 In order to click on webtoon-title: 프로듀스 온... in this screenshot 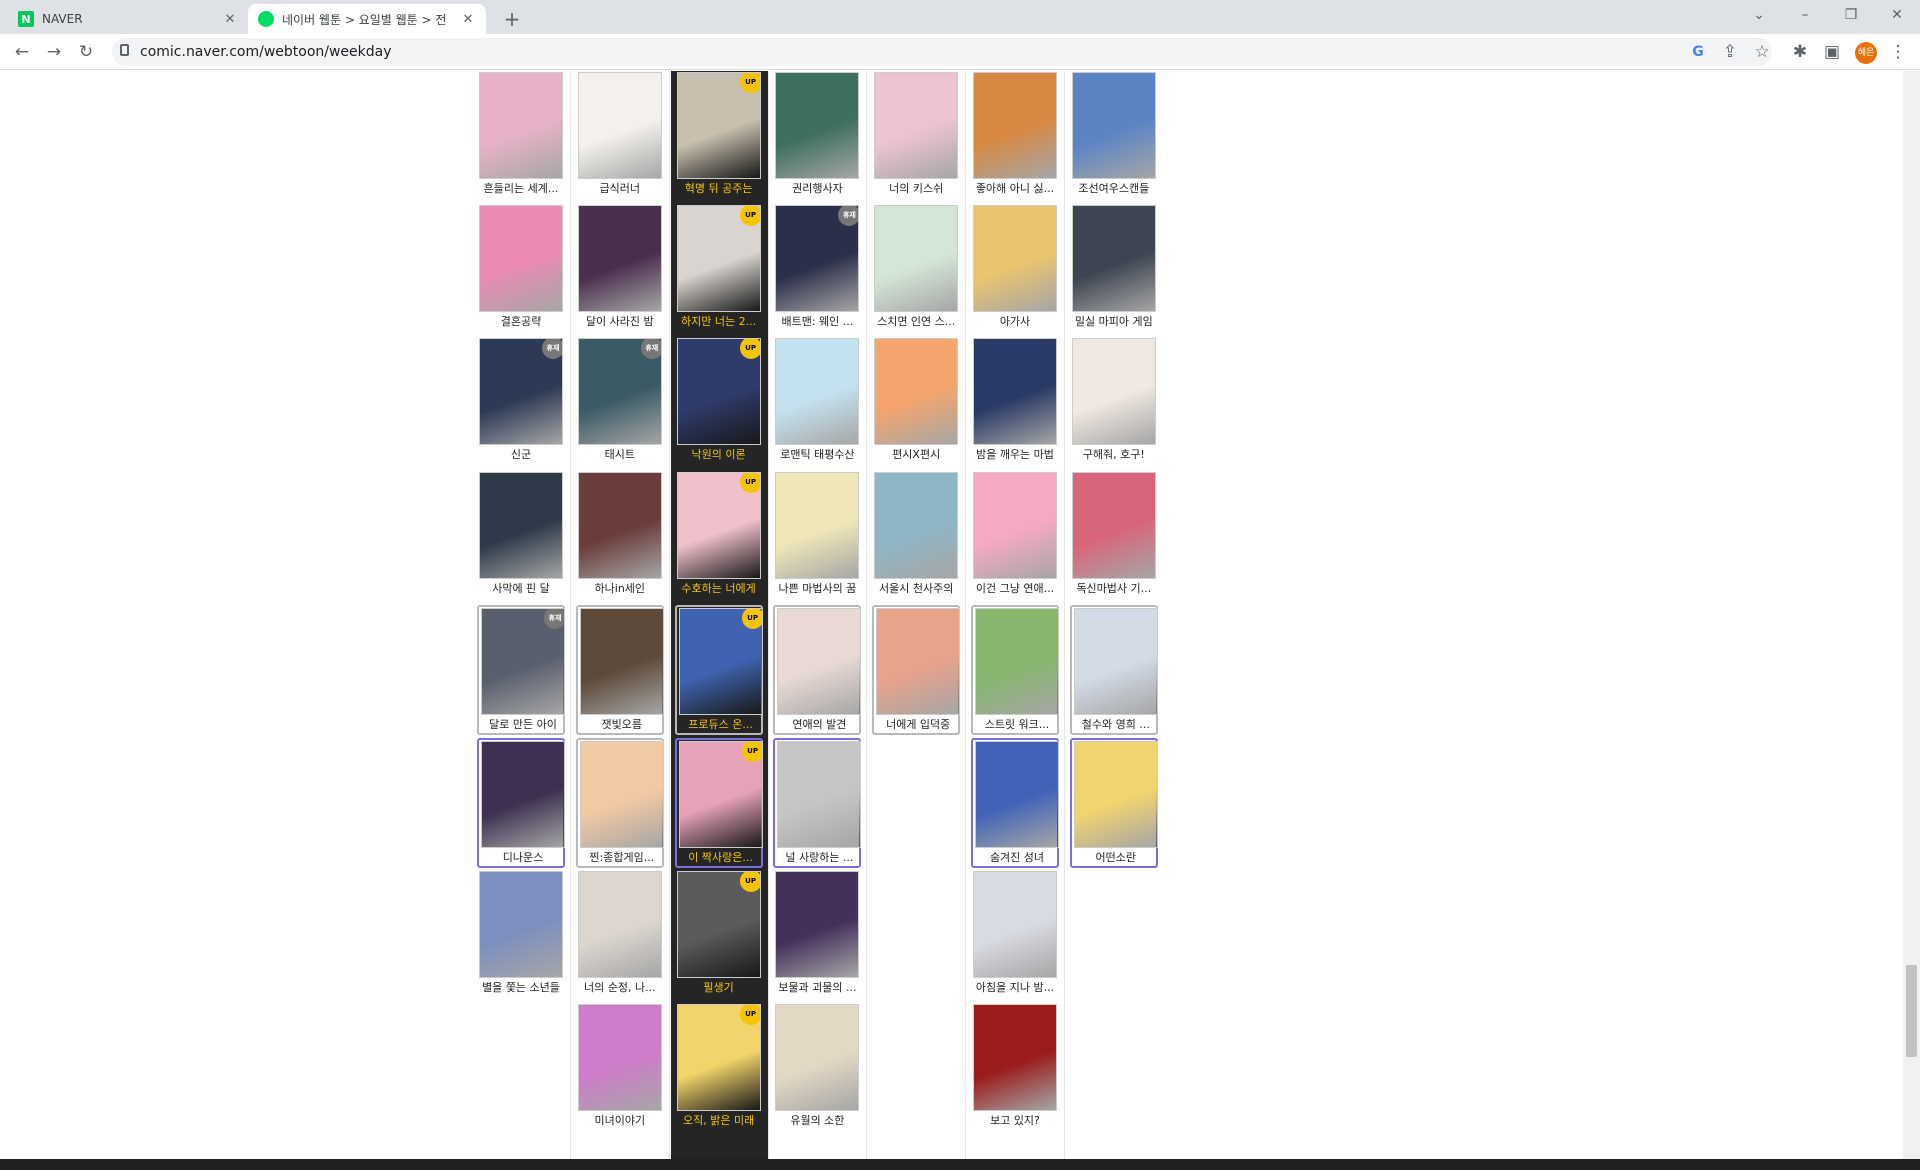, I will do `click(721, 725)`.